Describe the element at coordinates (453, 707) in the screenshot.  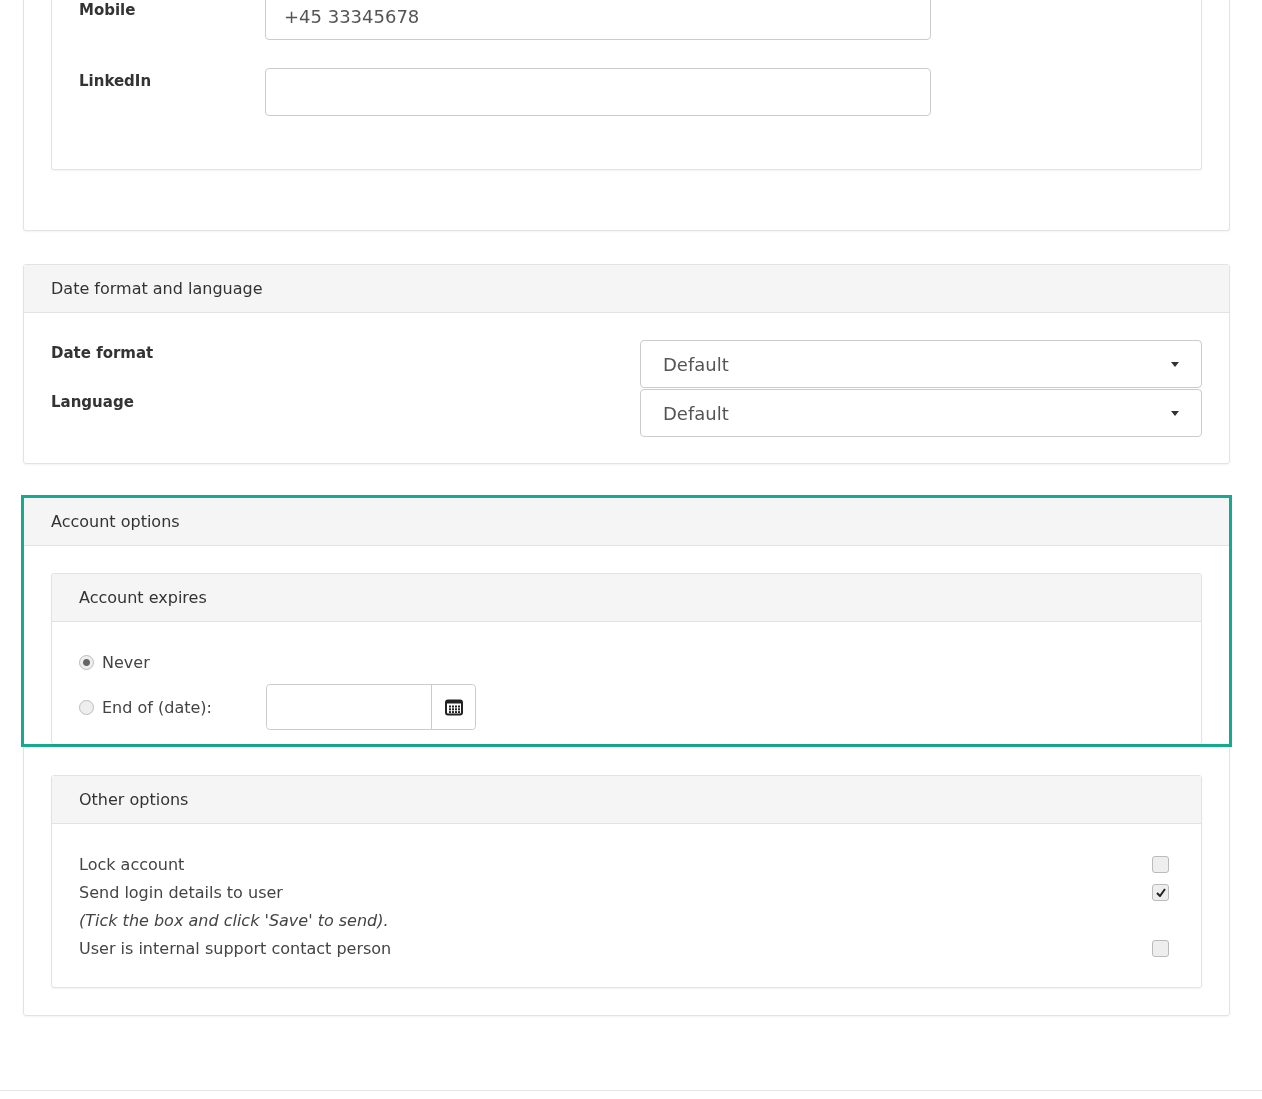
I see `calendar-icon` at that location.